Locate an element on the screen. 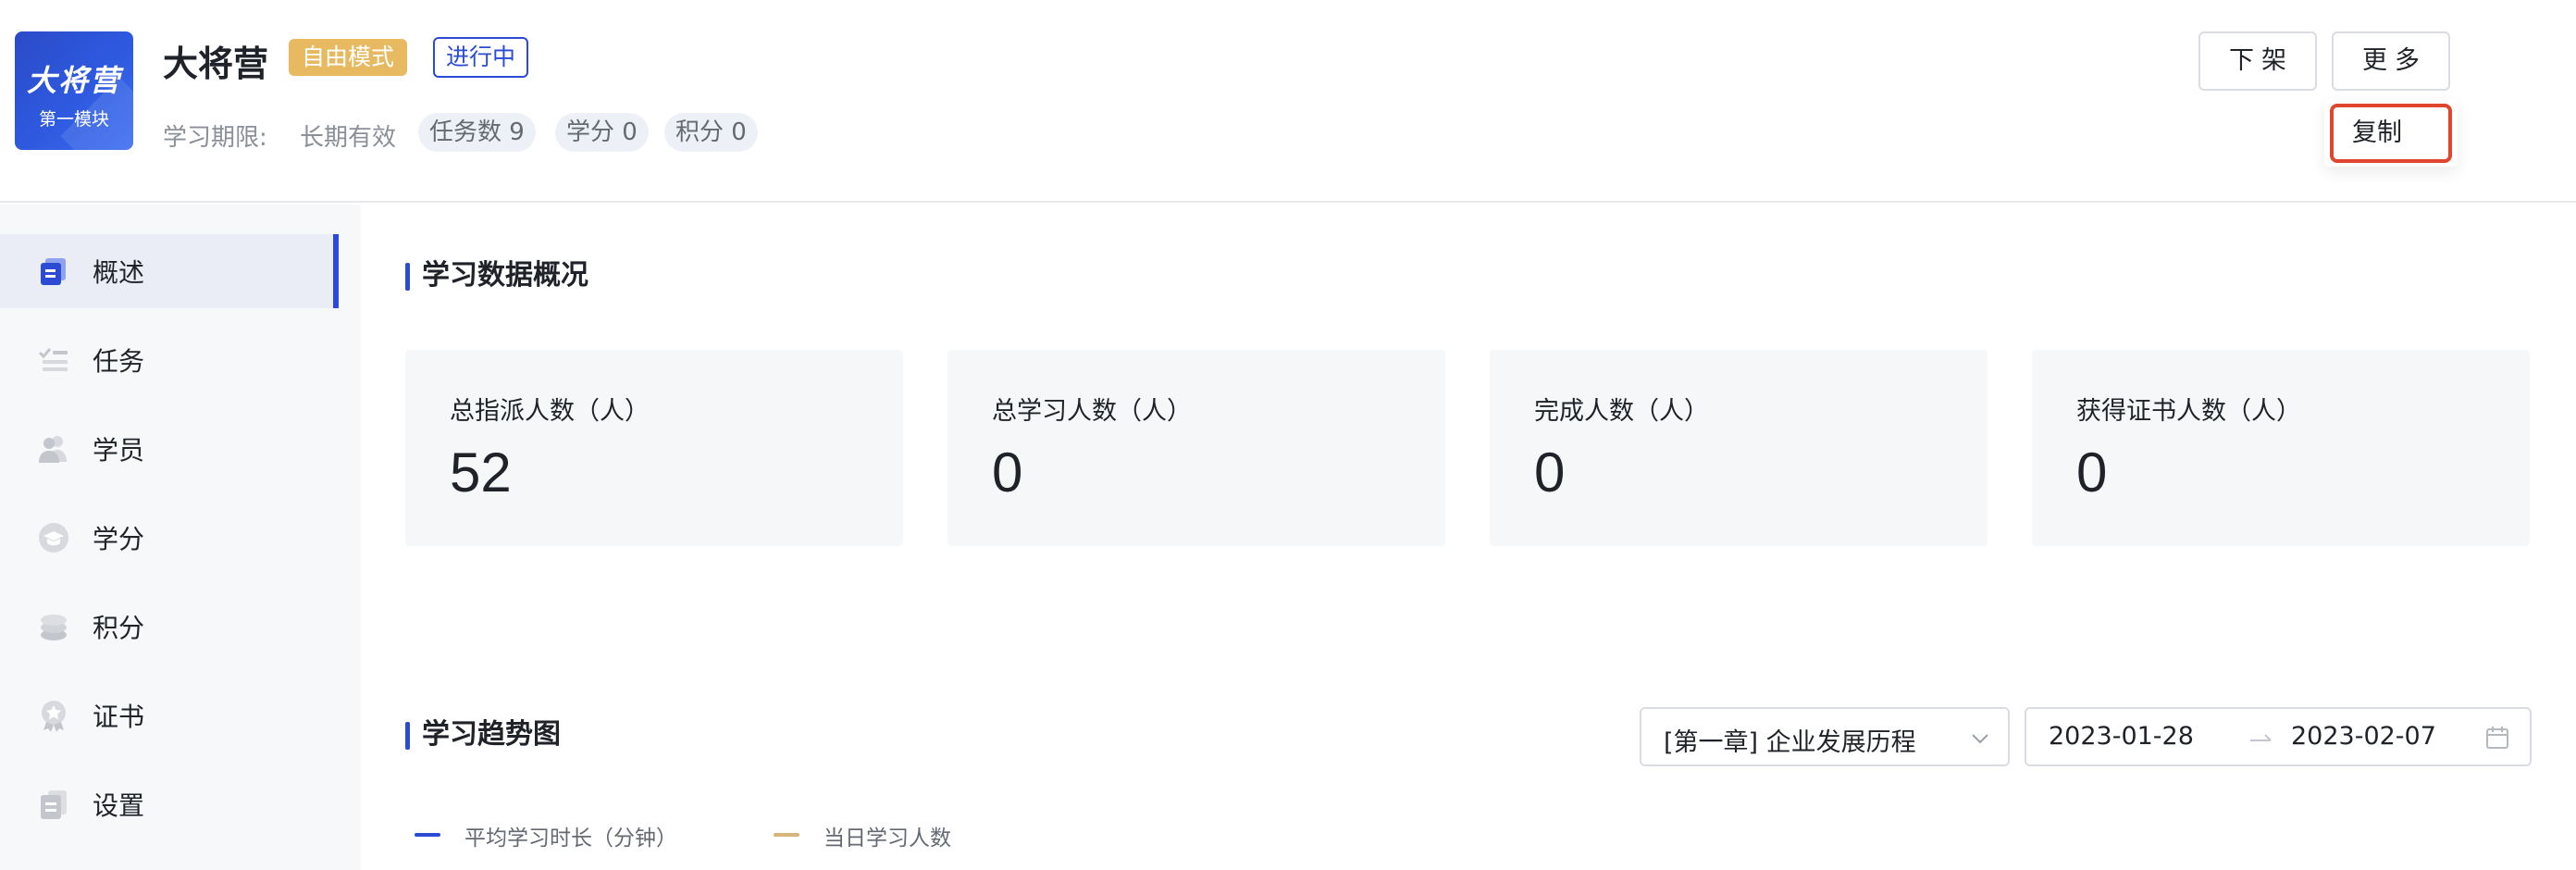  more-dropdown-menu: 复制 is located at coordinates (2391, 133).